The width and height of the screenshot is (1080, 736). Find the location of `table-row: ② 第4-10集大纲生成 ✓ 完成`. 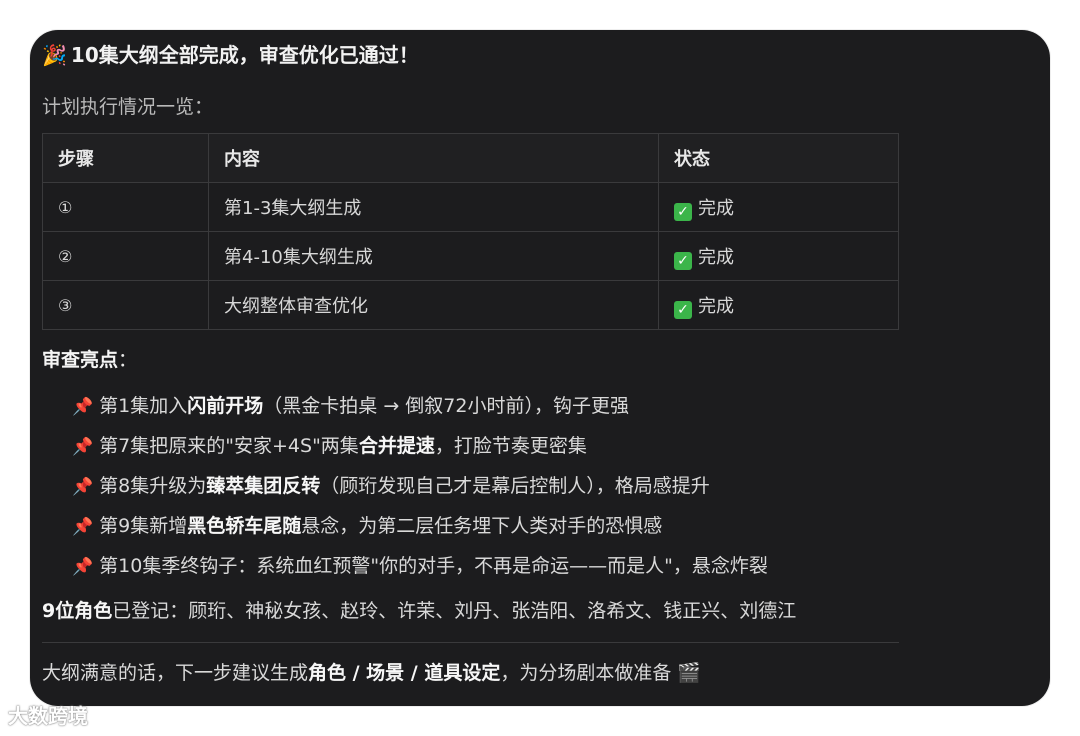

table-row: ② 第4-10集大纲生成 ✓ 完成 is located at coordinates (470, 256).